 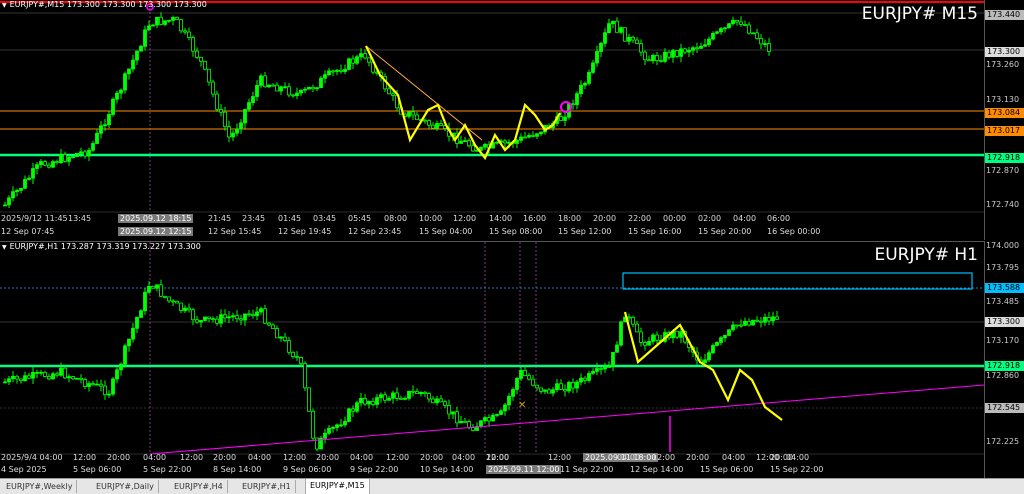 What do you see at coordinates (40, 486) in the screenshot?
I see `chart-tab: EURJPY#,Weekly` at bounding box center [40, 486].